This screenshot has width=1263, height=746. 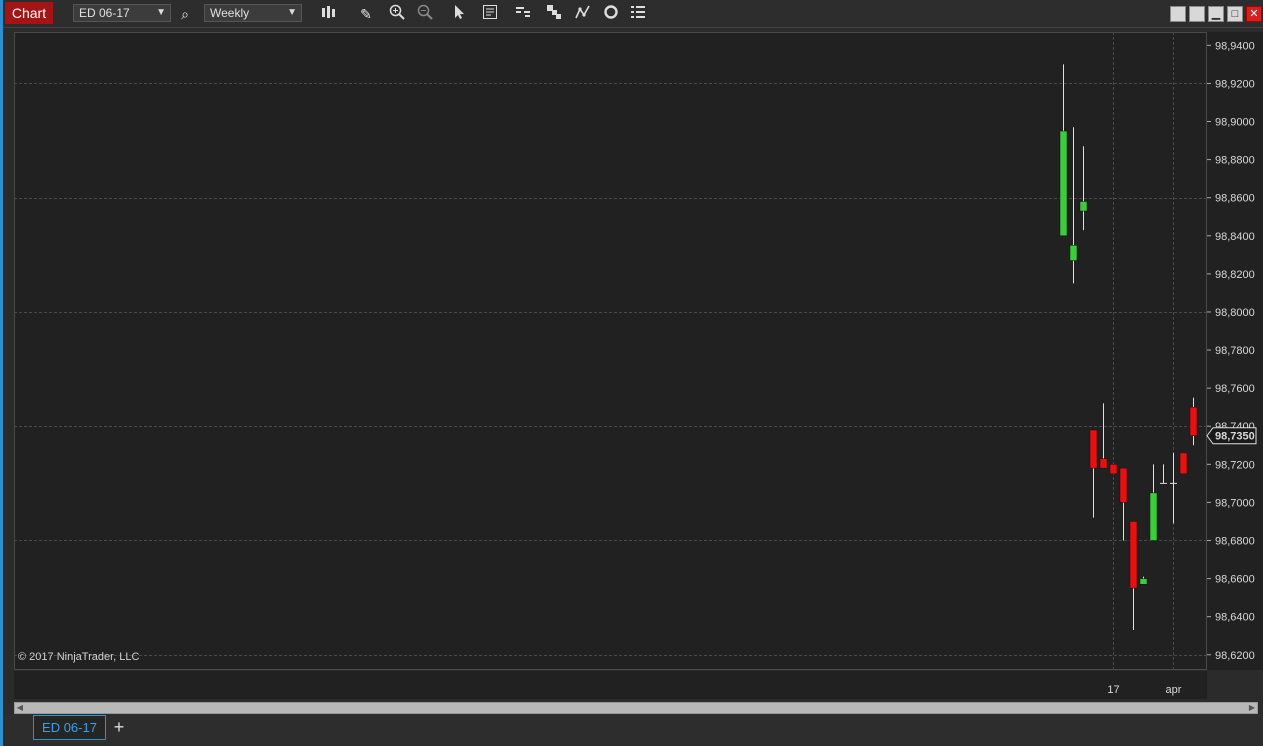 I want to click on chart-scrollbar: ◀ ▶, so click(x=636, y=708).